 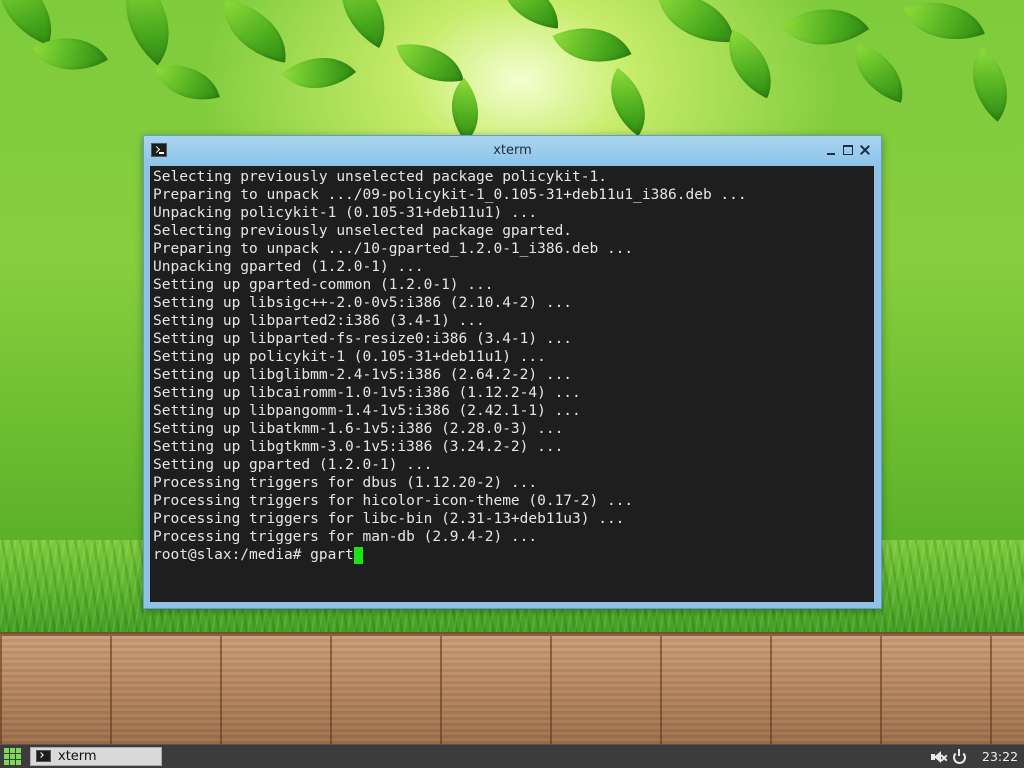 I want to click on terminal-prompt: root@slax:/media#, so click(x=232, y=555).